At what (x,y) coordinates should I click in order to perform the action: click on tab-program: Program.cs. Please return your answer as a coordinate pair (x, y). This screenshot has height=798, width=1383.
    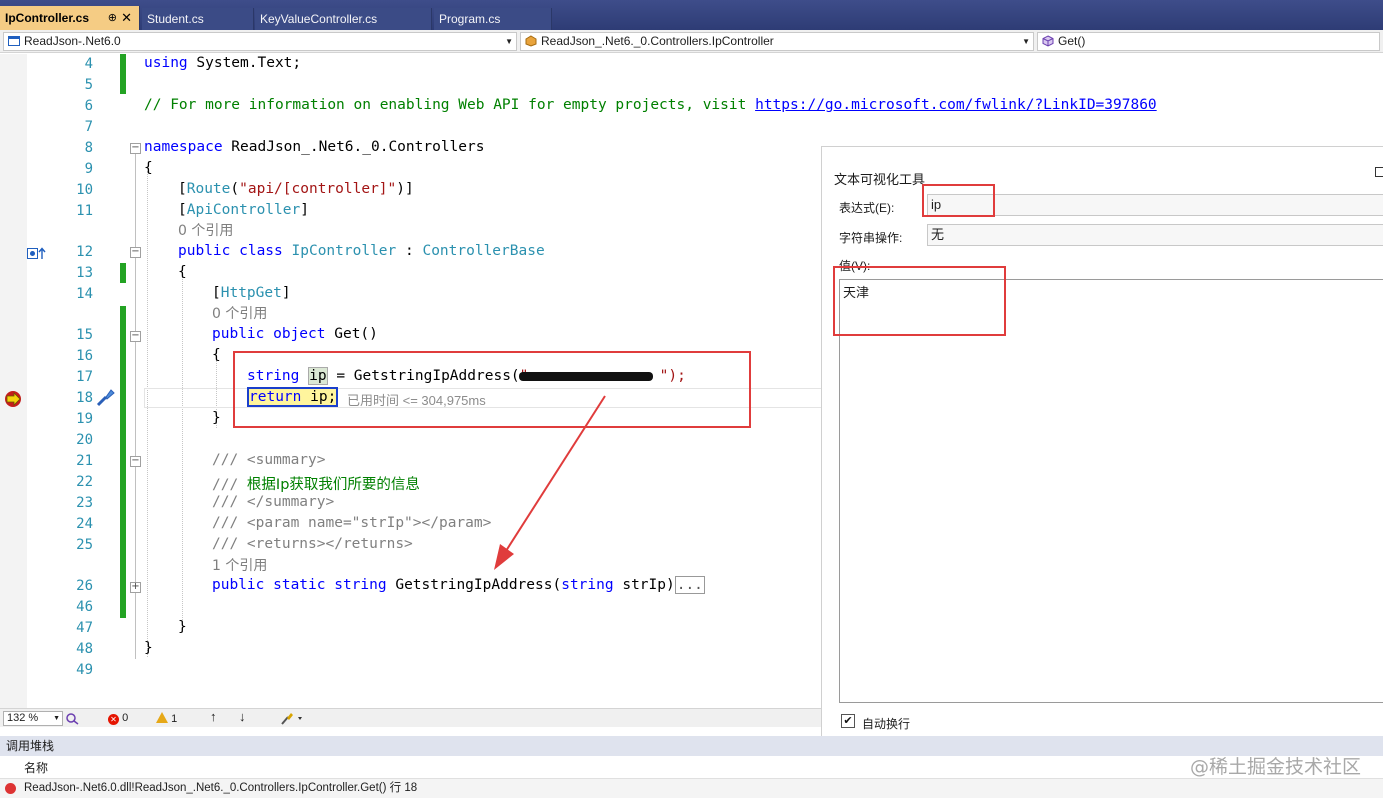
    Looking at the image, I should click on (493, 19).